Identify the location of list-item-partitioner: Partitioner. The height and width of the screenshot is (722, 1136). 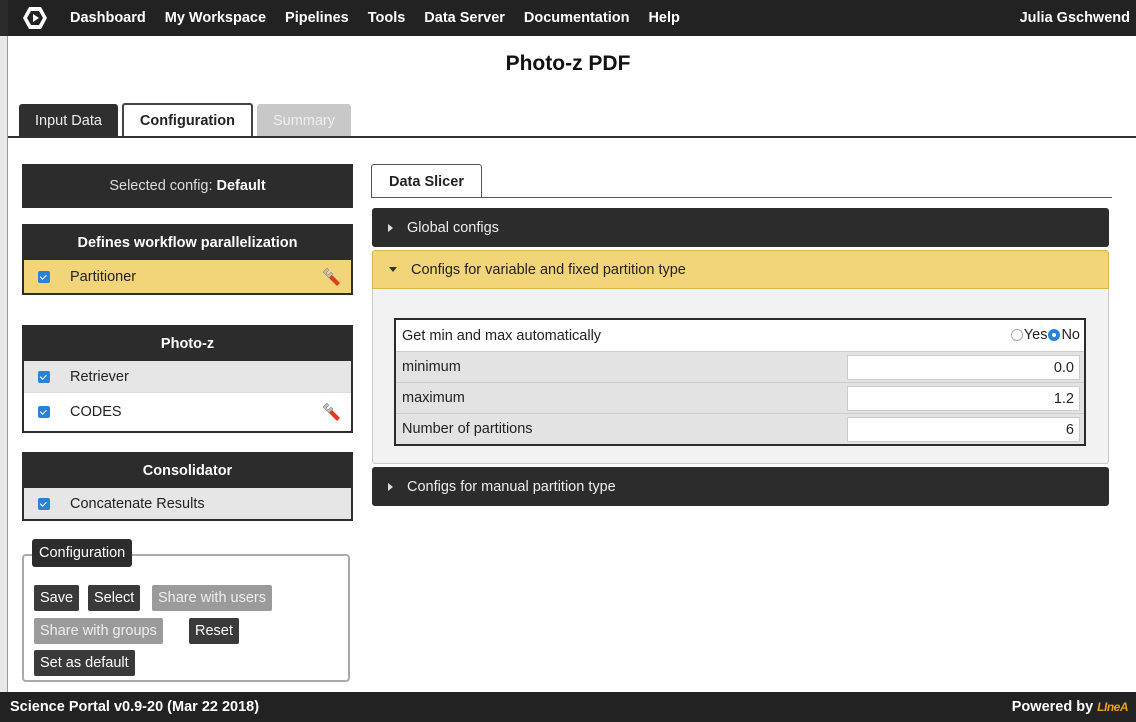
(187, 276).